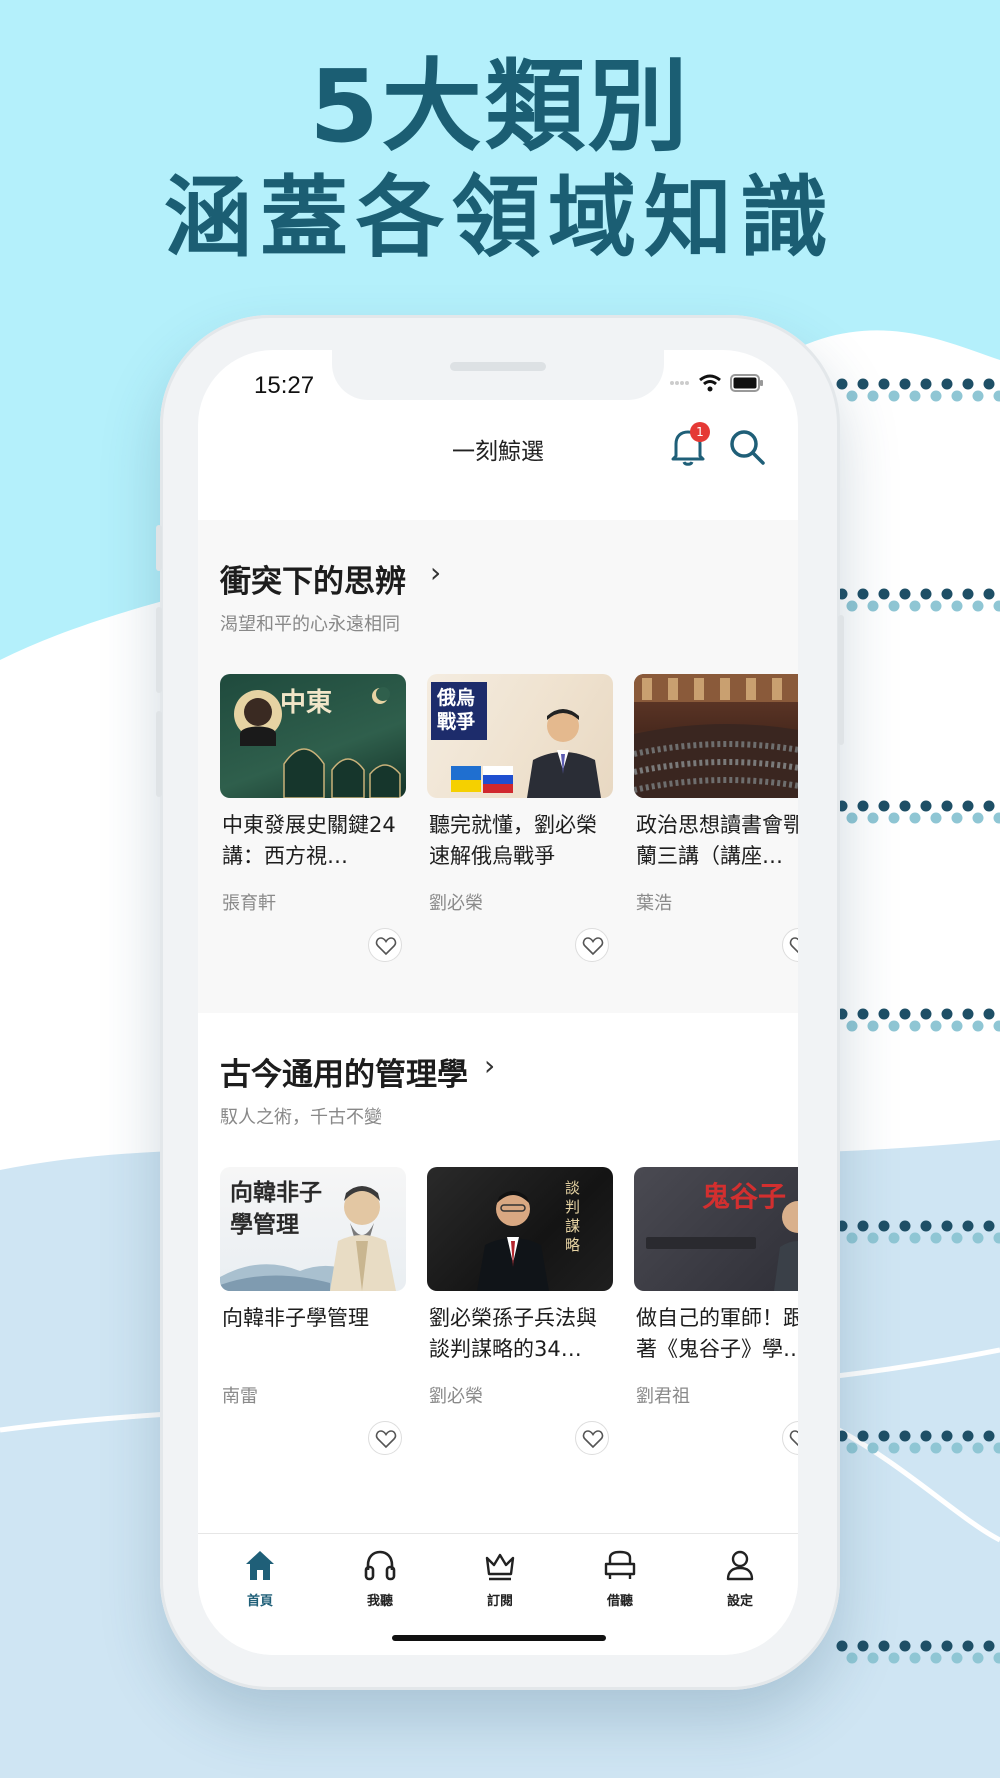 The image size is (1000, 1778). I want to click on headline-line2: 涵蓋各領域知識, so click(499, 217).